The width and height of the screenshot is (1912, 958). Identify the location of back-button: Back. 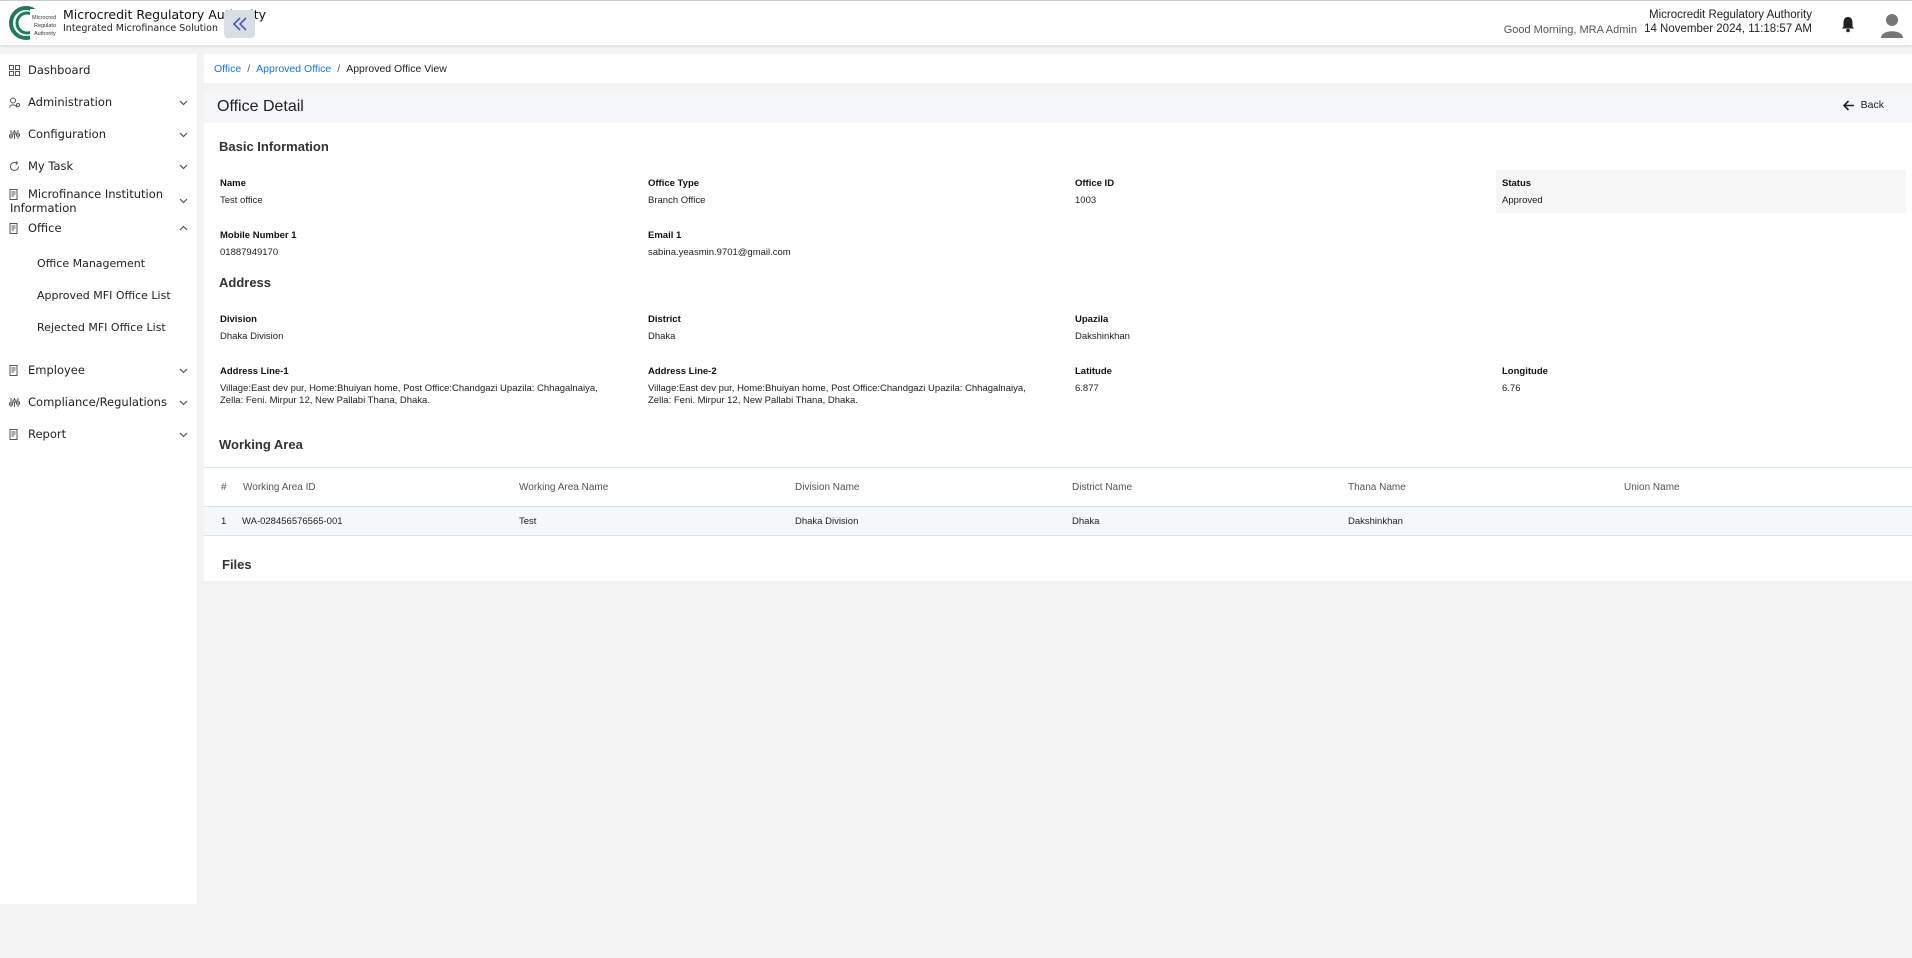
(1863, 105).